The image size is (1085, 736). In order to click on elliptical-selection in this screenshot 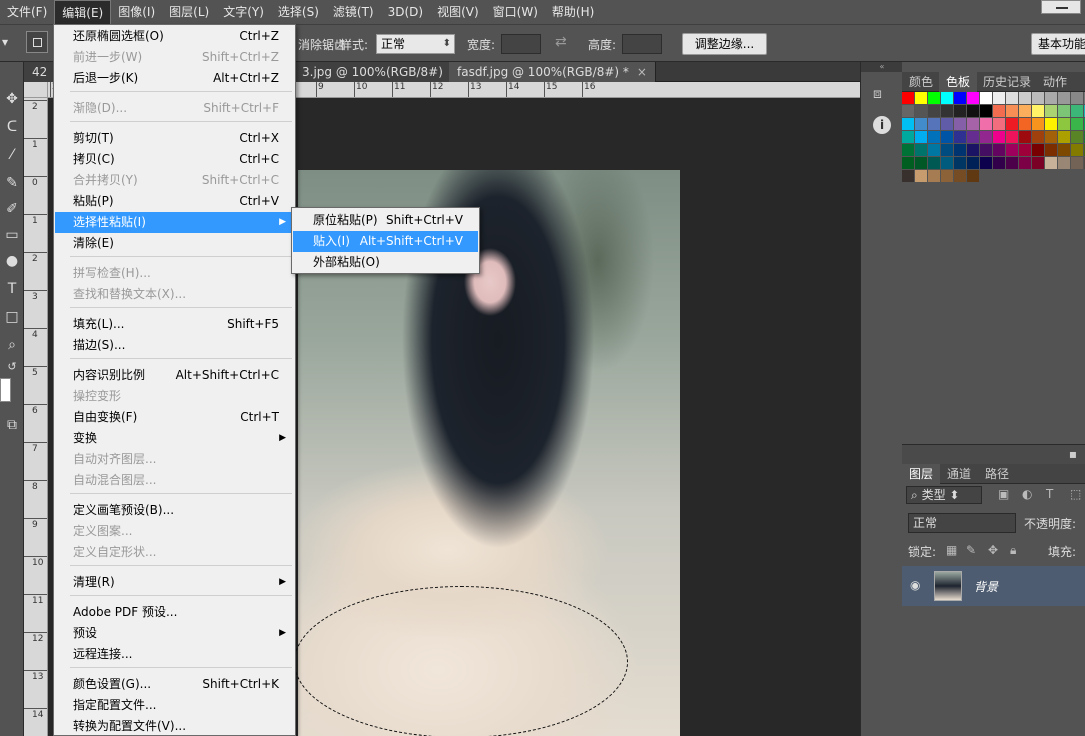, I will do `click(461, 661)`.